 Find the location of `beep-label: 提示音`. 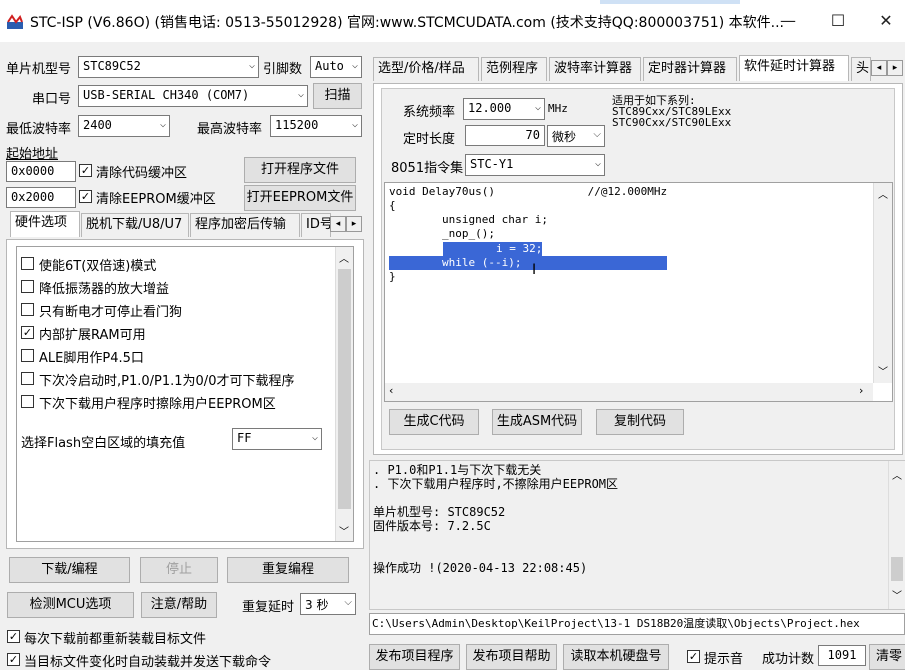

beep-label: 提示音 is located at coordinates (724, 659).